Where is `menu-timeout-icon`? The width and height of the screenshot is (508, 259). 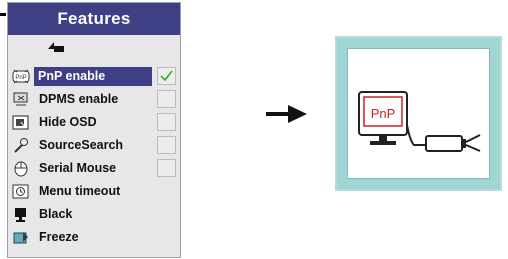
menu-timeout-icon is located at coordinates (20, 191).